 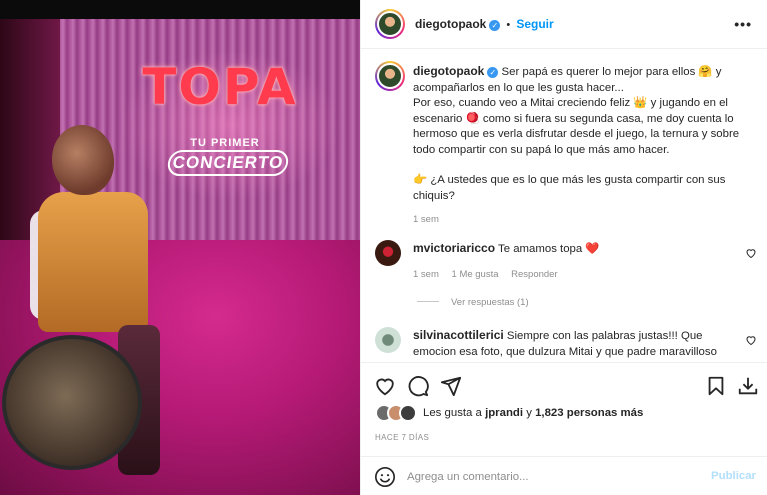 What do you see at coordinates (458, 335) in the screenshot?
I see `commenter-username: silvinacottilerici` at bounding box center [458, 335].